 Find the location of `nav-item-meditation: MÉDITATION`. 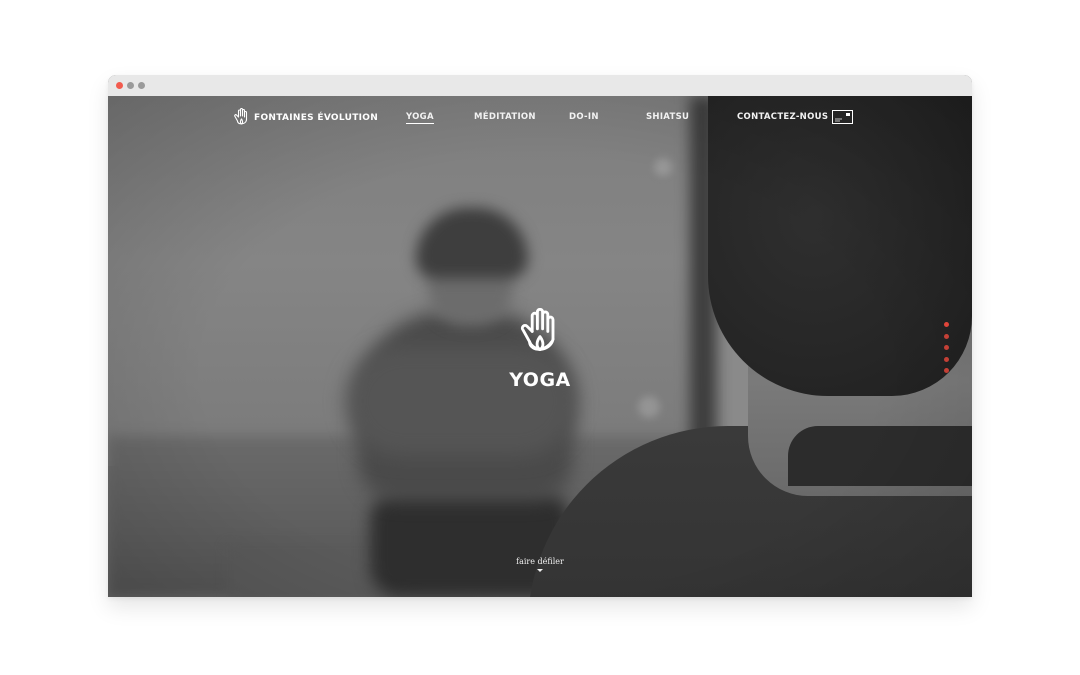

nav-item-meditation: MÉDITATION is located at coordinates (505, 117).